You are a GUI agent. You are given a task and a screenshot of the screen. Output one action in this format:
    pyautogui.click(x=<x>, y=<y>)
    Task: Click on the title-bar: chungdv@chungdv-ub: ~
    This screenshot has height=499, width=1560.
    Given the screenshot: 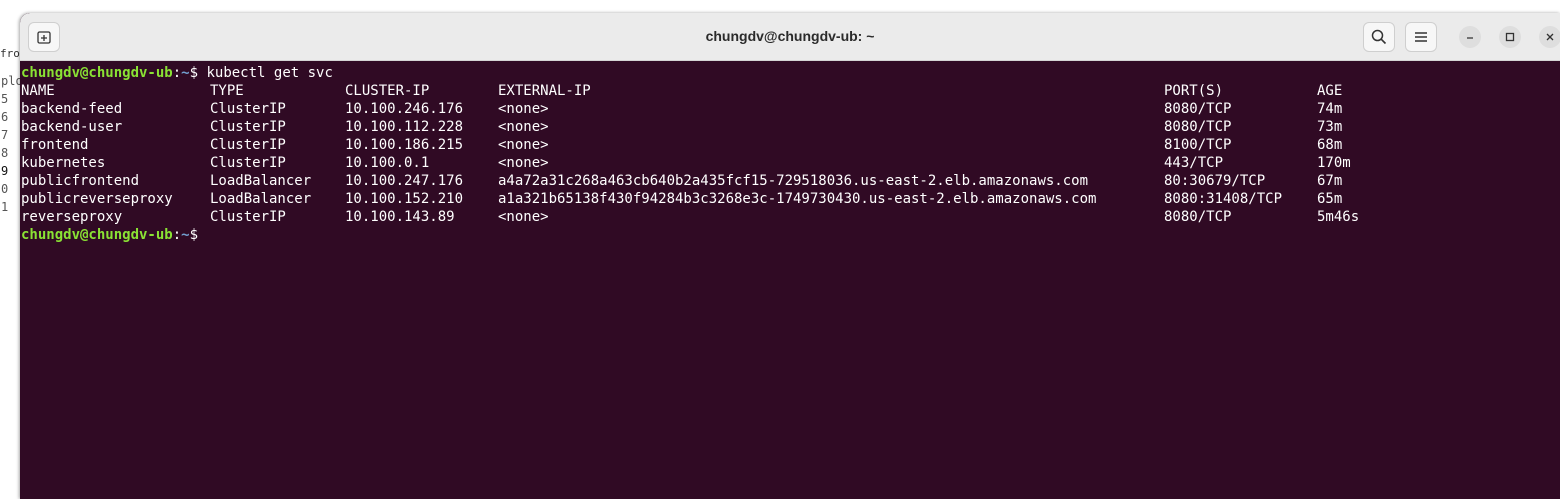 What is the action you would take?
    pyautogui.click(x=790, y=37)
    